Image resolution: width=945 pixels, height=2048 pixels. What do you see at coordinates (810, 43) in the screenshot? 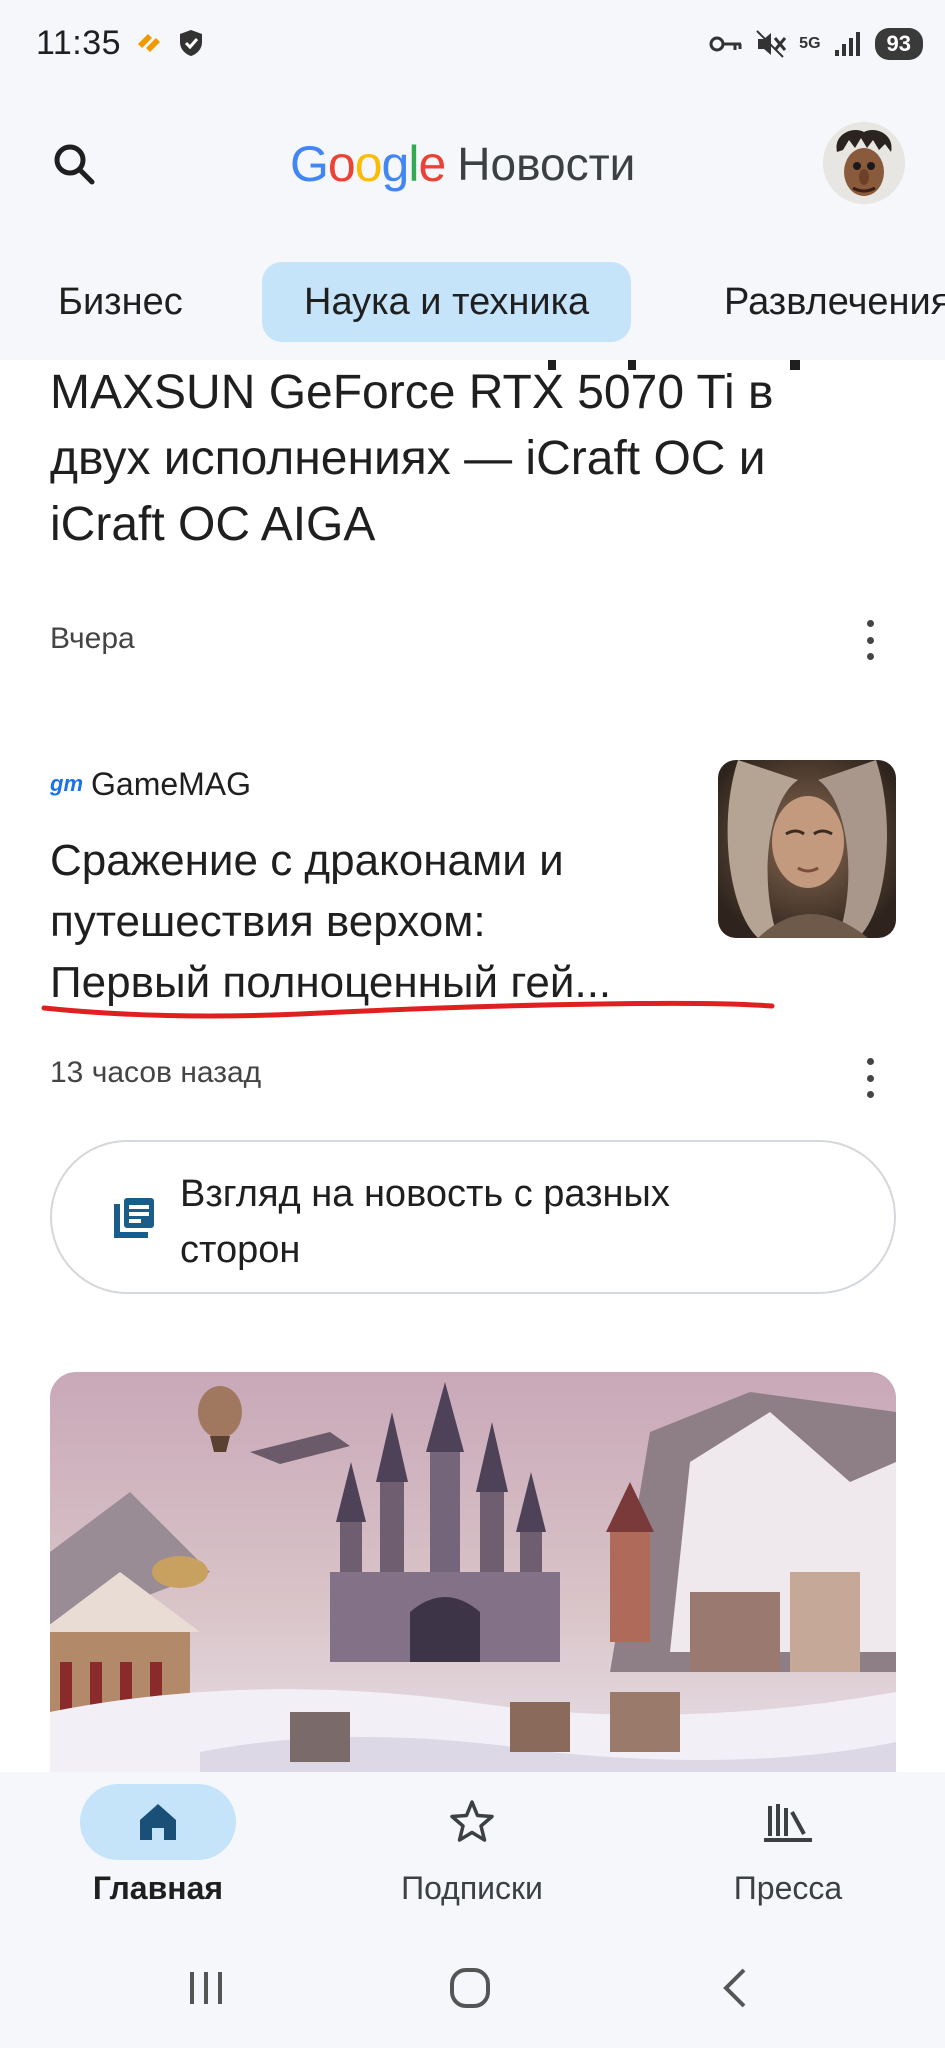
I see `network-type: 5G` at bounding box center [810, 43].